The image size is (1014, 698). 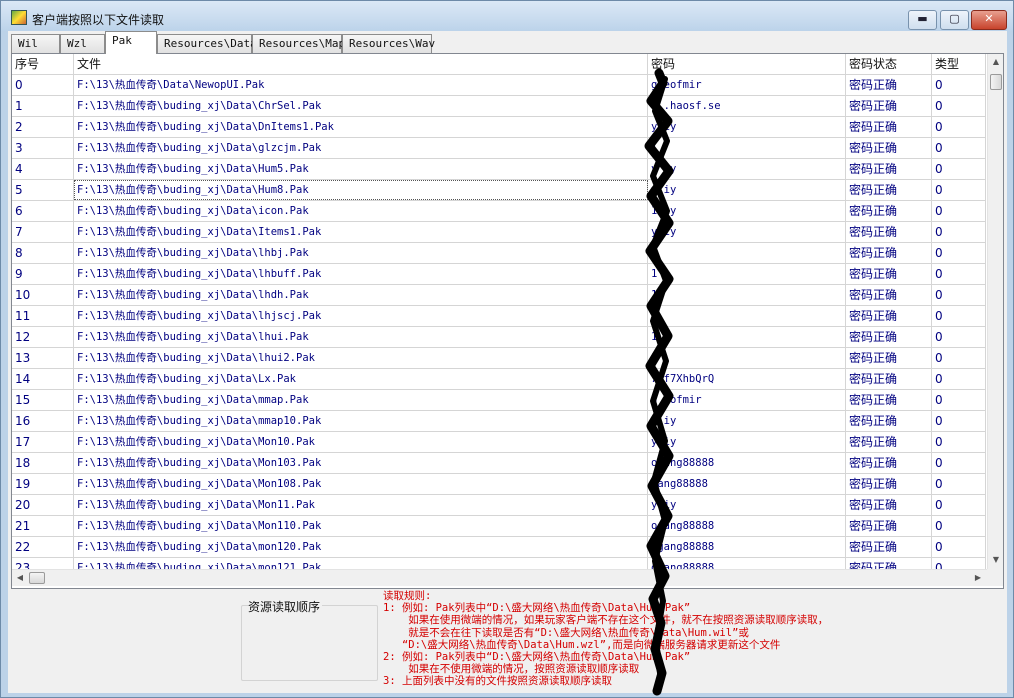 What do you see at coordinates (388, 43) in the screenshot?
I see `tab-resources-wav: Resources\Wav` at bounding box center [388, 43].